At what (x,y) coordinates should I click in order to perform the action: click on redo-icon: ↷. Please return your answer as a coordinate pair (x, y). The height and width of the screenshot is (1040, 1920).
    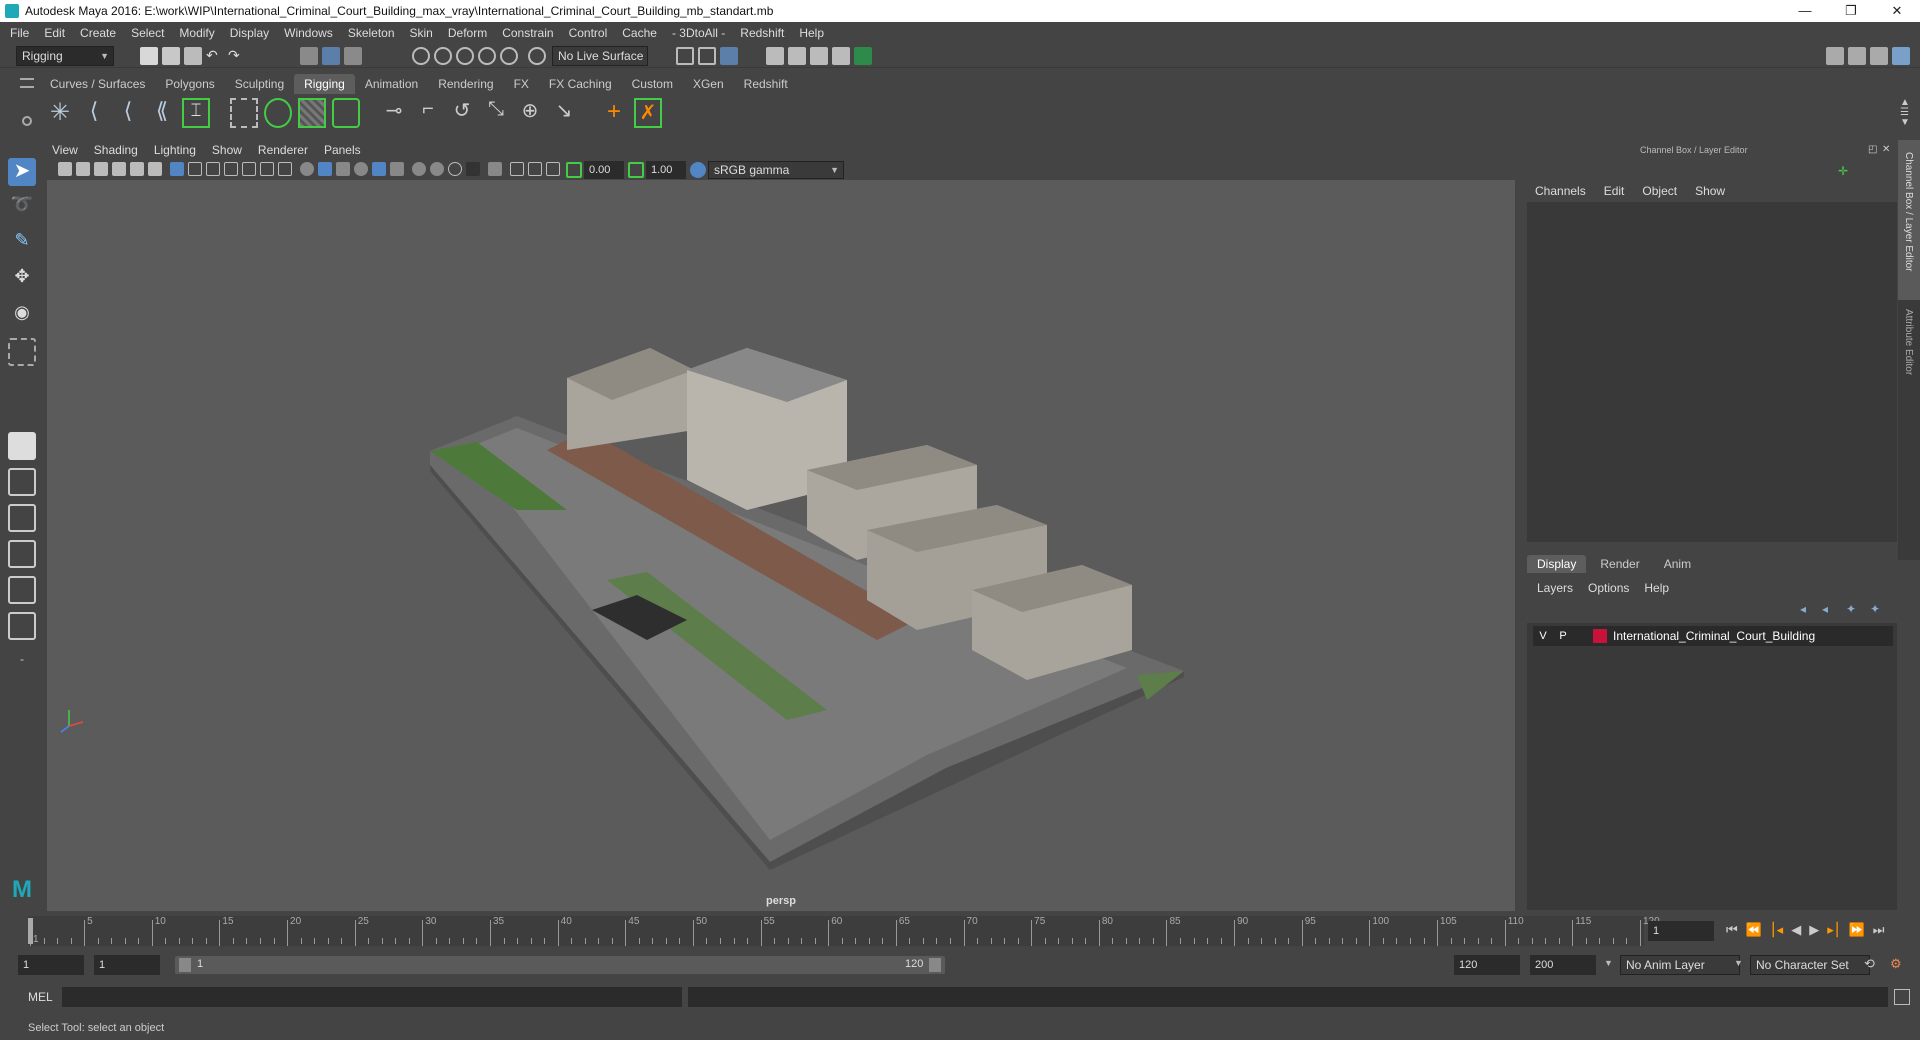
    Looking at the image, I should click on (237, 56).